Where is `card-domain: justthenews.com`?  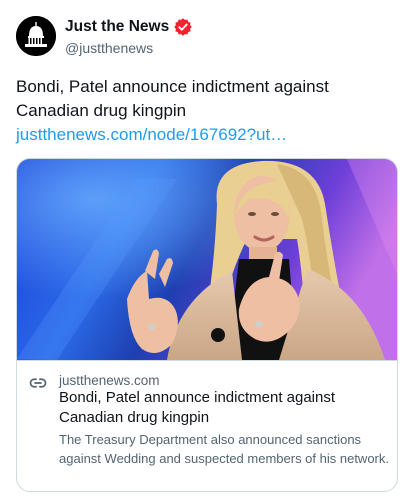
card-domain: justthenews.com is located at coordinates (109, 380).